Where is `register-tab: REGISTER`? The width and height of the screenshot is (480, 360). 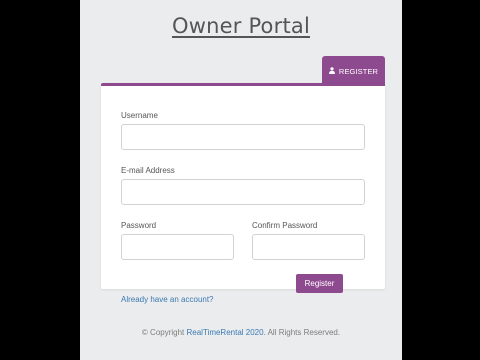
register-tab: REGISTER is located at coordinates (353, 71).